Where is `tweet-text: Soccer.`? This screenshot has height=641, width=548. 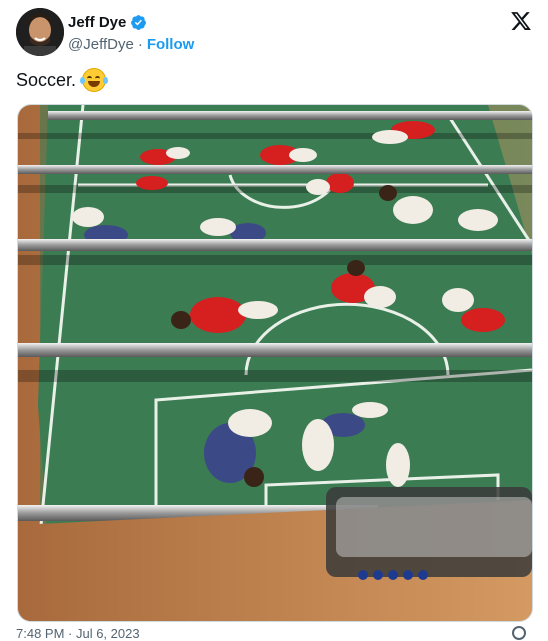 tweet-text: Soccer. is located at coordinates (62, 80).